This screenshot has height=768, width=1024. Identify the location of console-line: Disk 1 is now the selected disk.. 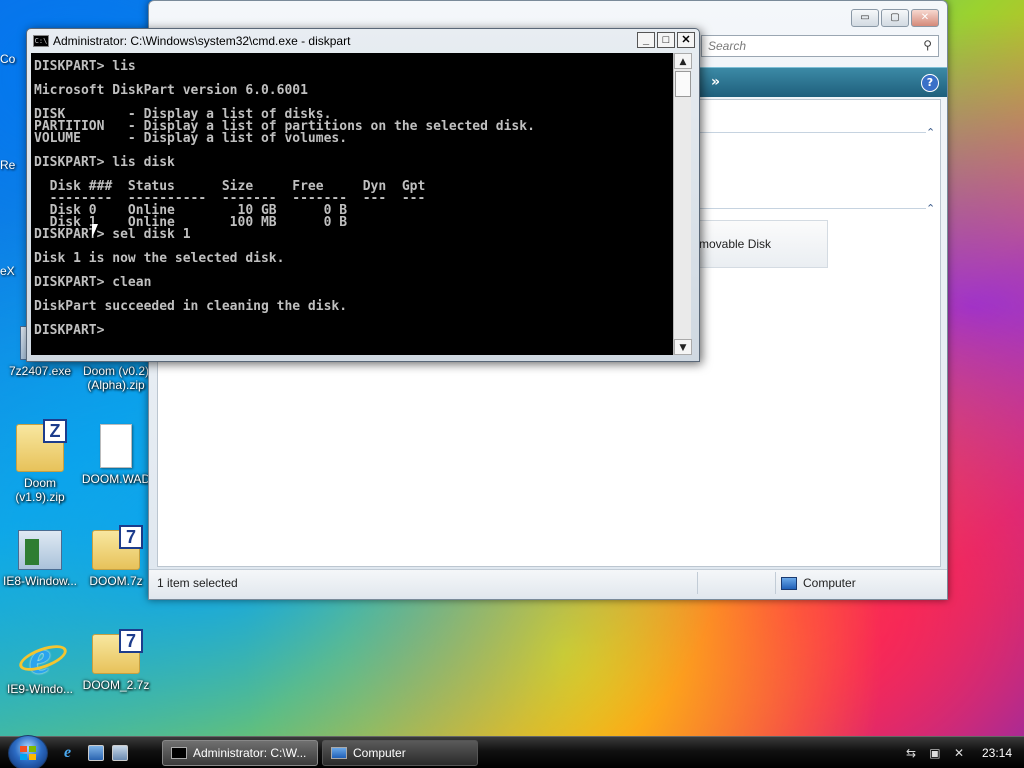
(159, 258).